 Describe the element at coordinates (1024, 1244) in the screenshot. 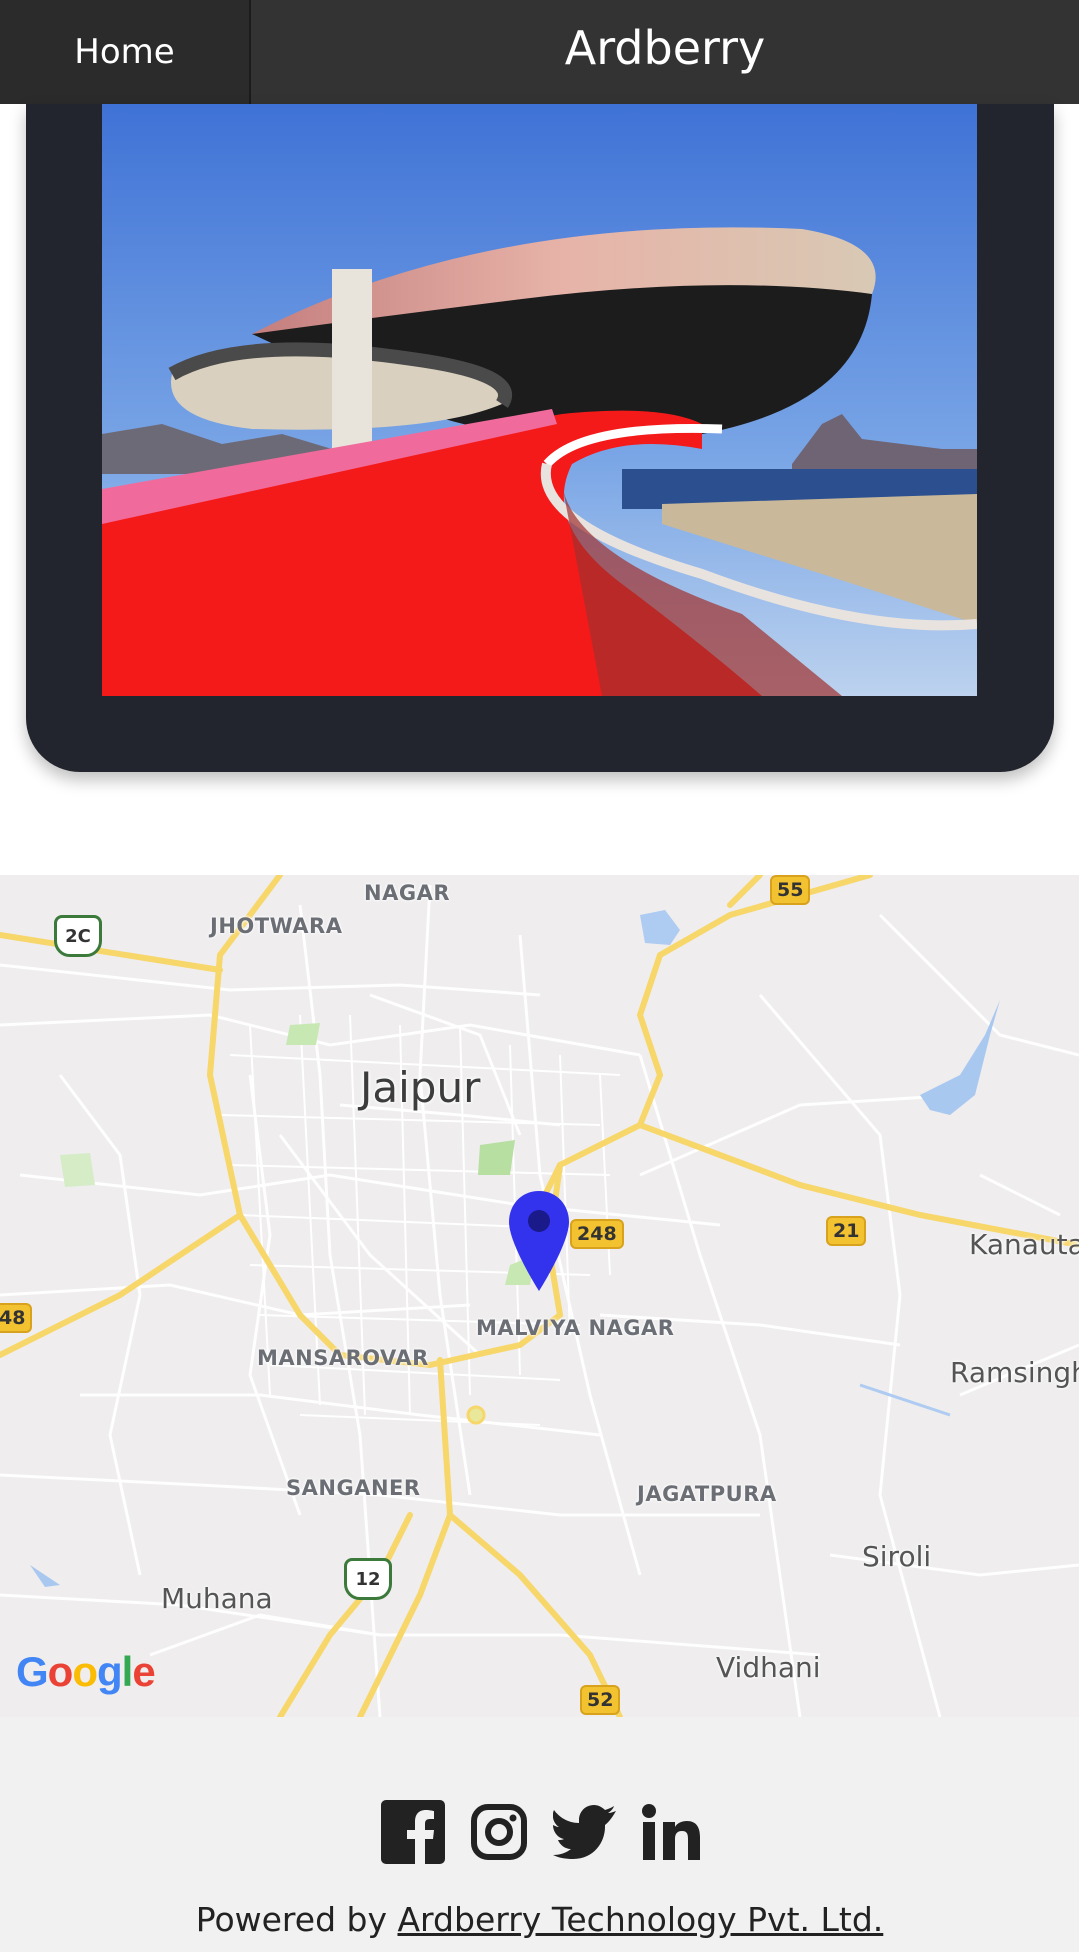

I see `map-label-kanauta: Kanauta` at that location.